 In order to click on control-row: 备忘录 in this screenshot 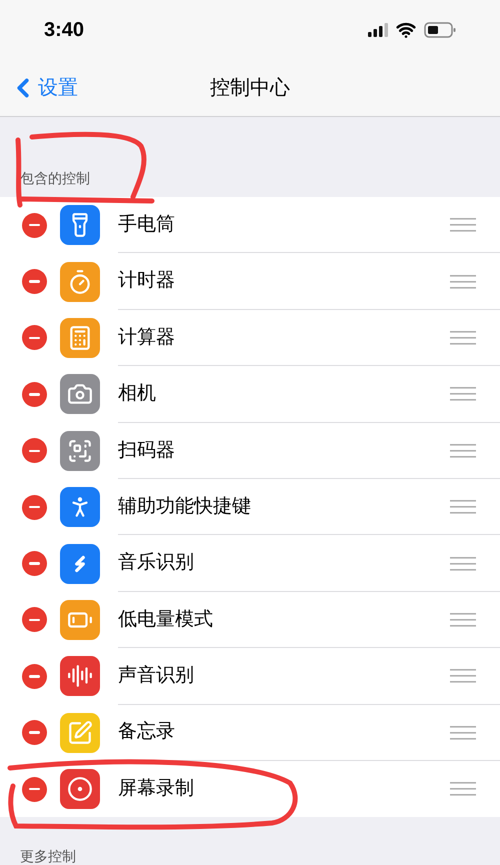, I will do `click(250, 732)`.